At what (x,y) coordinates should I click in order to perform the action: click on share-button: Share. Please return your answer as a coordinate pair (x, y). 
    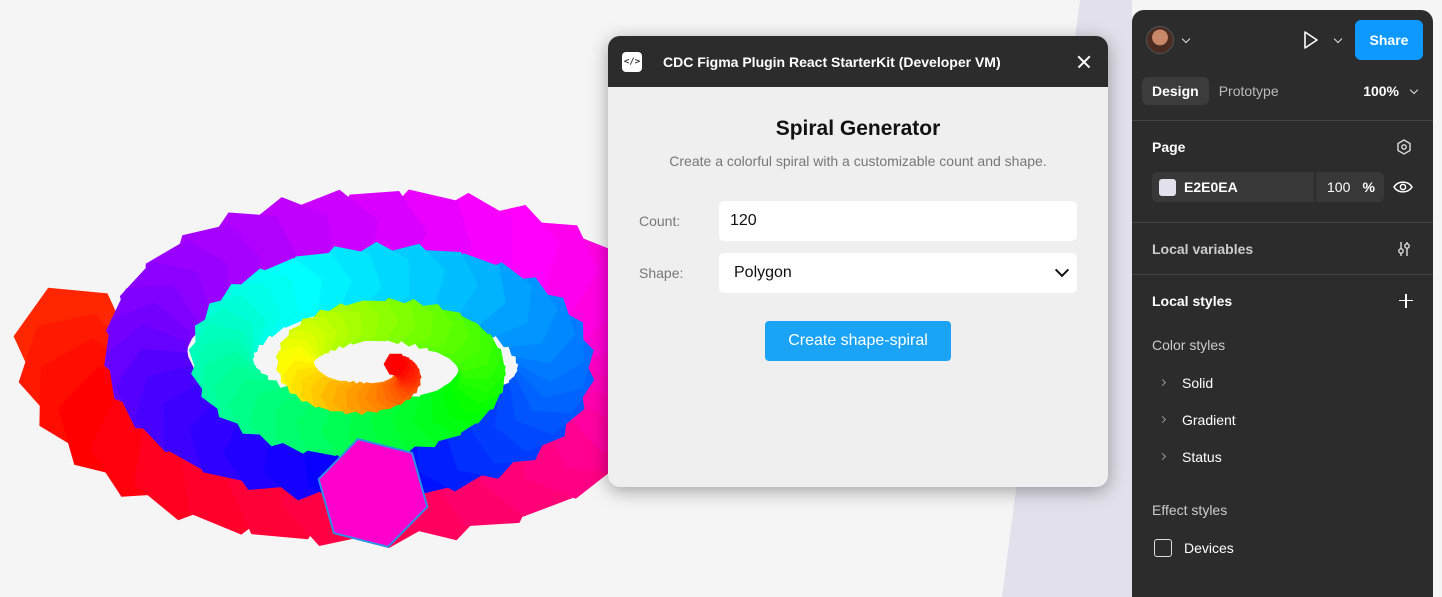
    Looking at the image, I should click on (1389, 40).